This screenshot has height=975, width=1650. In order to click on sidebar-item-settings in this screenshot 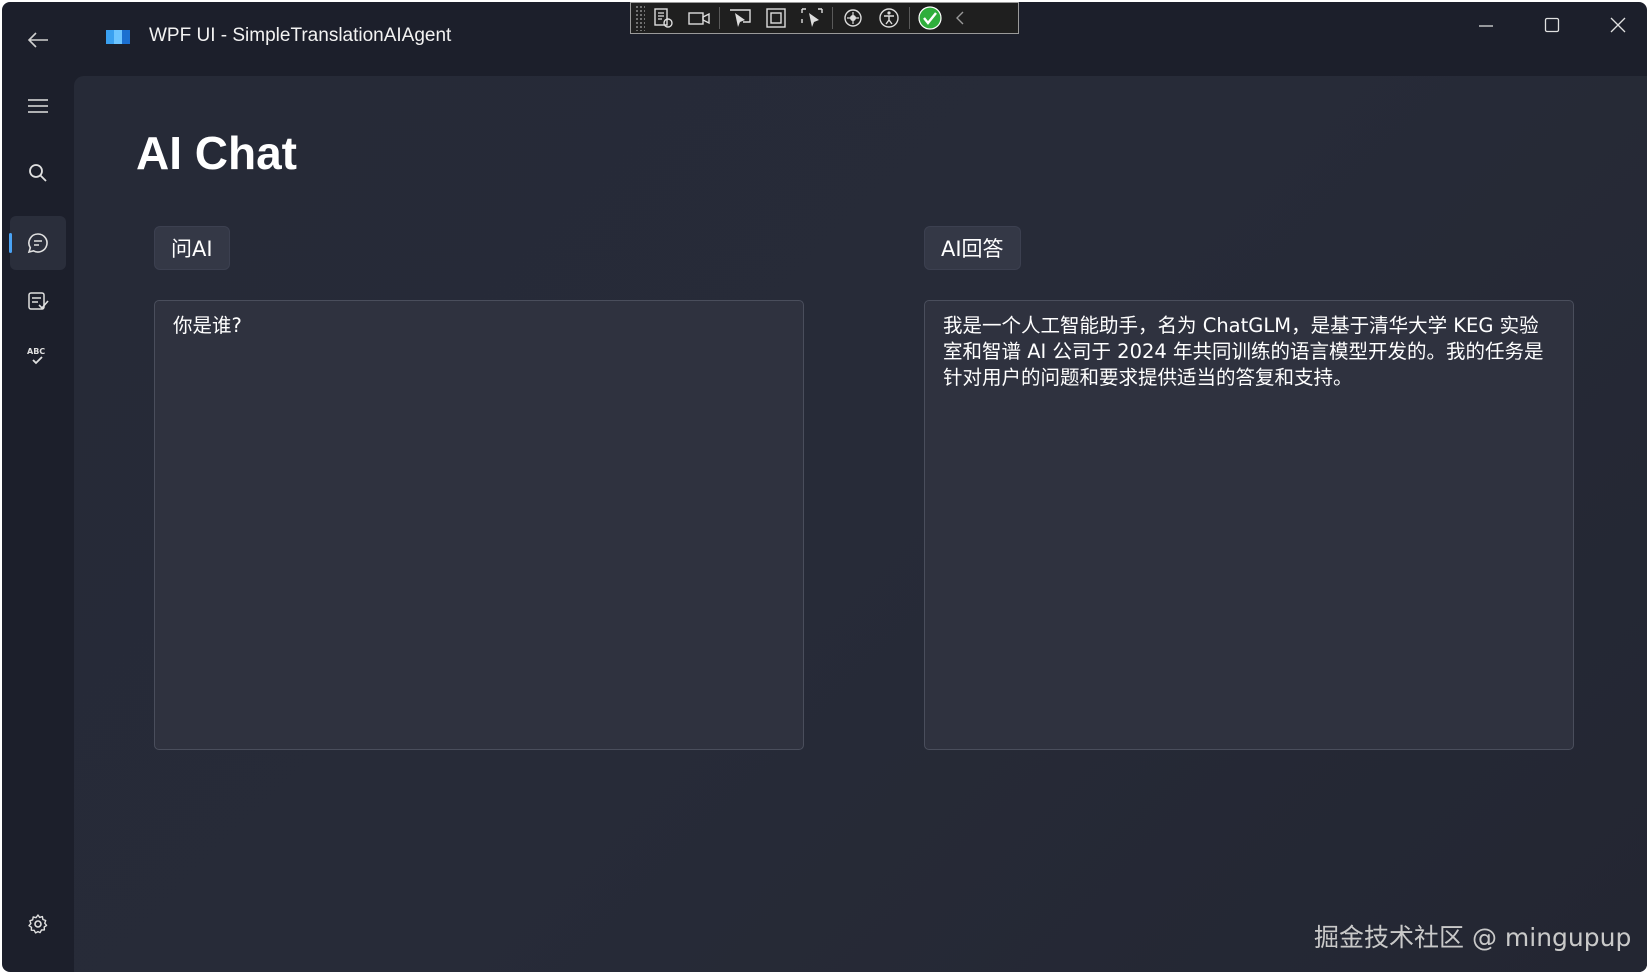, I will do `click(38, 924)`.